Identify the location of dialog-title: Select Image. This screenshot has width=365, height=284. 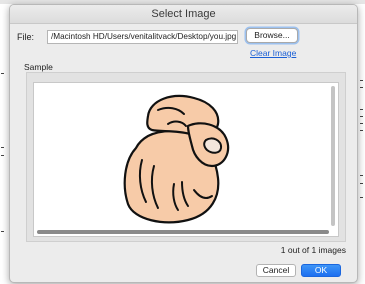
(183, 14).